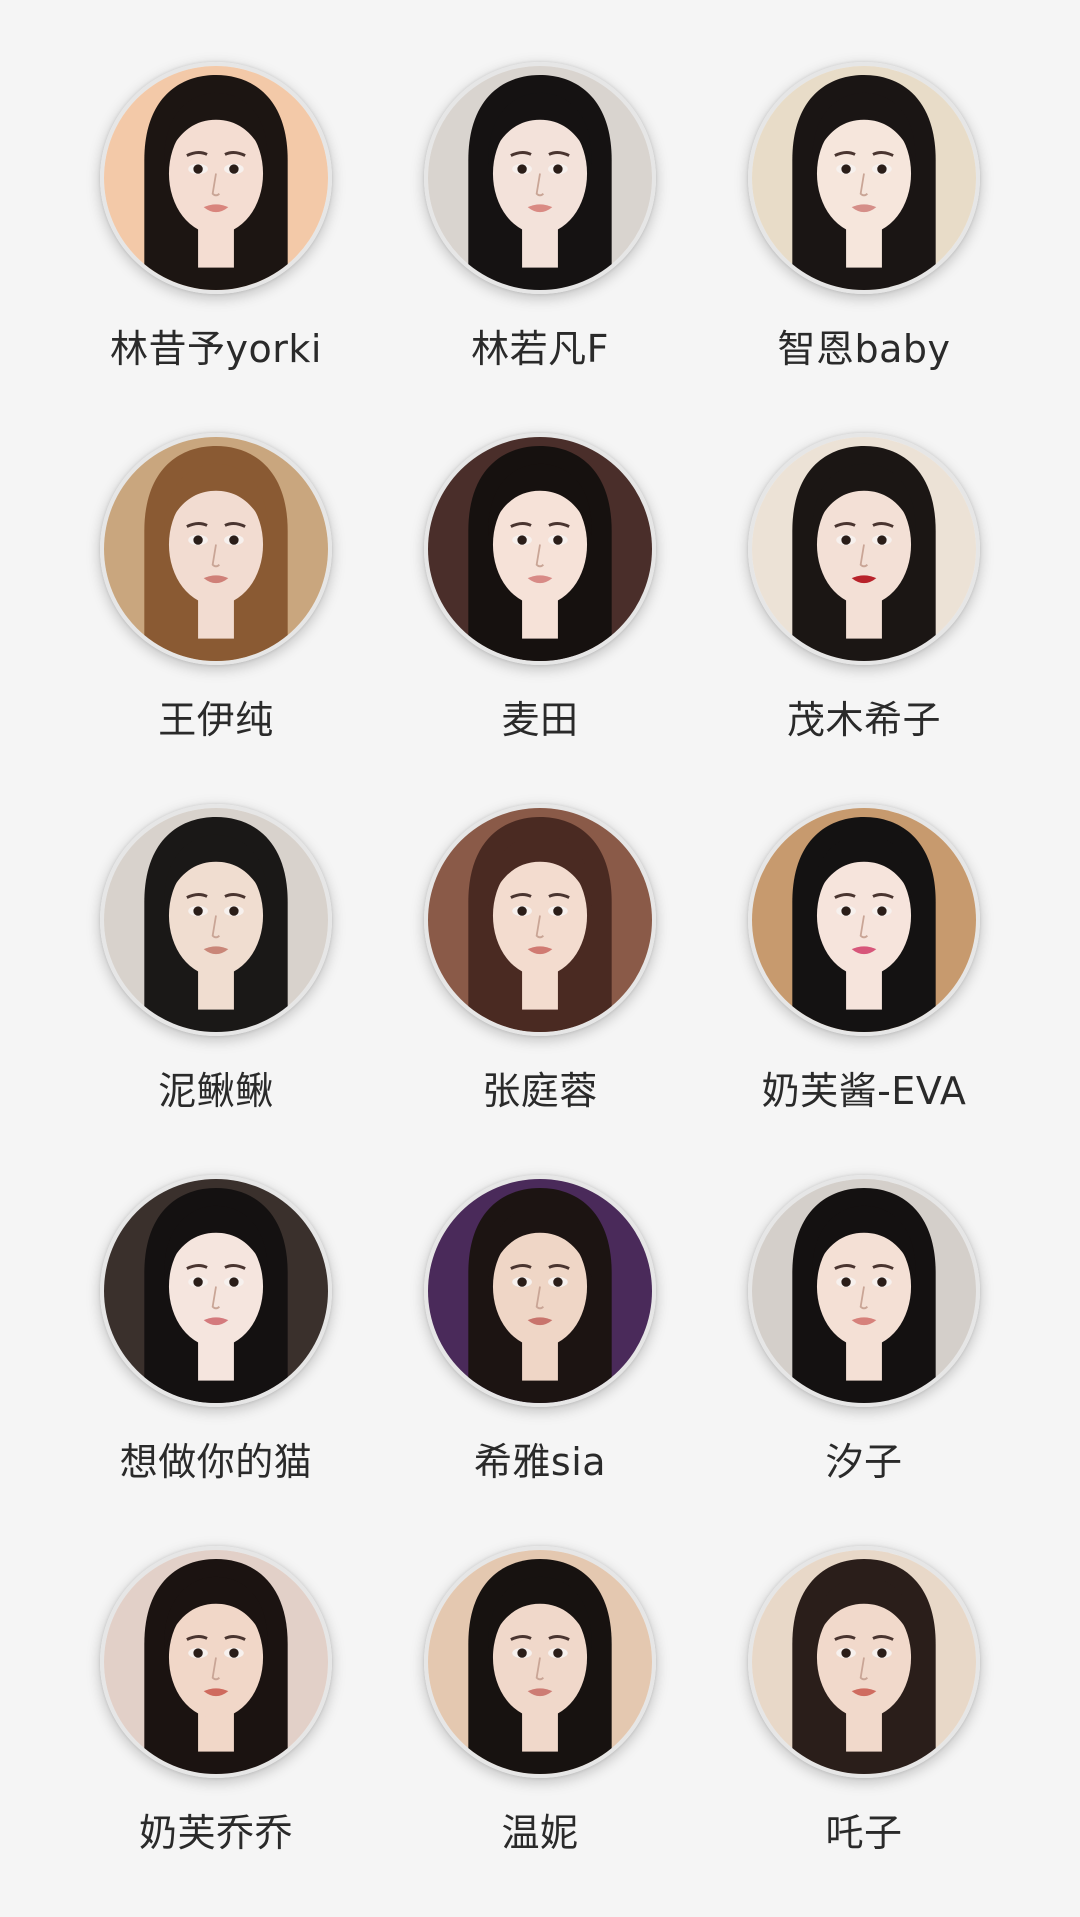  What do you see at coordinates (863, 1458) in the screenshot?
I see `profile-name: 汐子` at bounding box center [863, 1458].